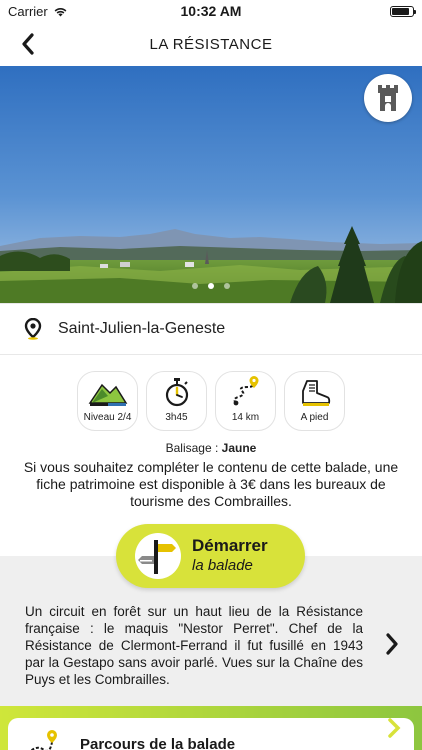 The image size is (422, 750). I want to click on back-button, so click(28, 44).